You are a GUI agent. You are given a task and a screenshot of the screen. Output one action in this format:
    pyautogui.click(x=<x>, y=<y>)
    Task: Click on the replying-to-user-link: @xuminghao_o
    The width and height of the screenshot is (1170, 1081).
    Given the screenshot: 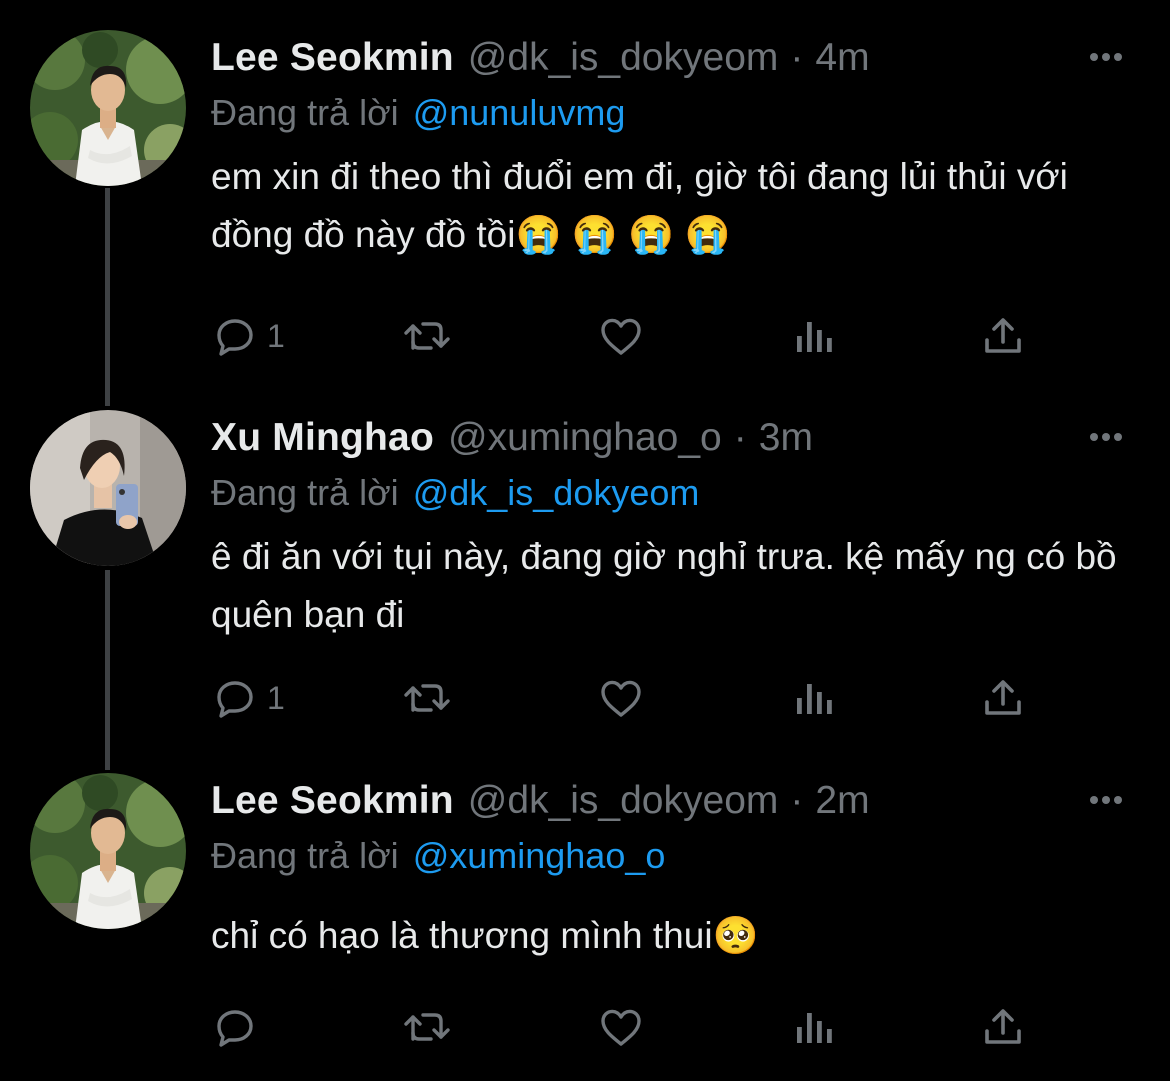 What is the action you would take?
    pyautogui.click(x=539, y=856)
    